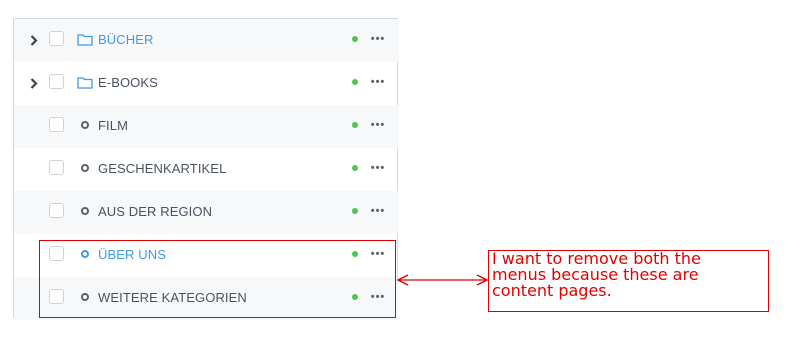  What do you see at coordinates (206, 83) in the screenshot?
I see `tree-row-ebooks: E-BOOKS •••` at bounding box center [206, 83].